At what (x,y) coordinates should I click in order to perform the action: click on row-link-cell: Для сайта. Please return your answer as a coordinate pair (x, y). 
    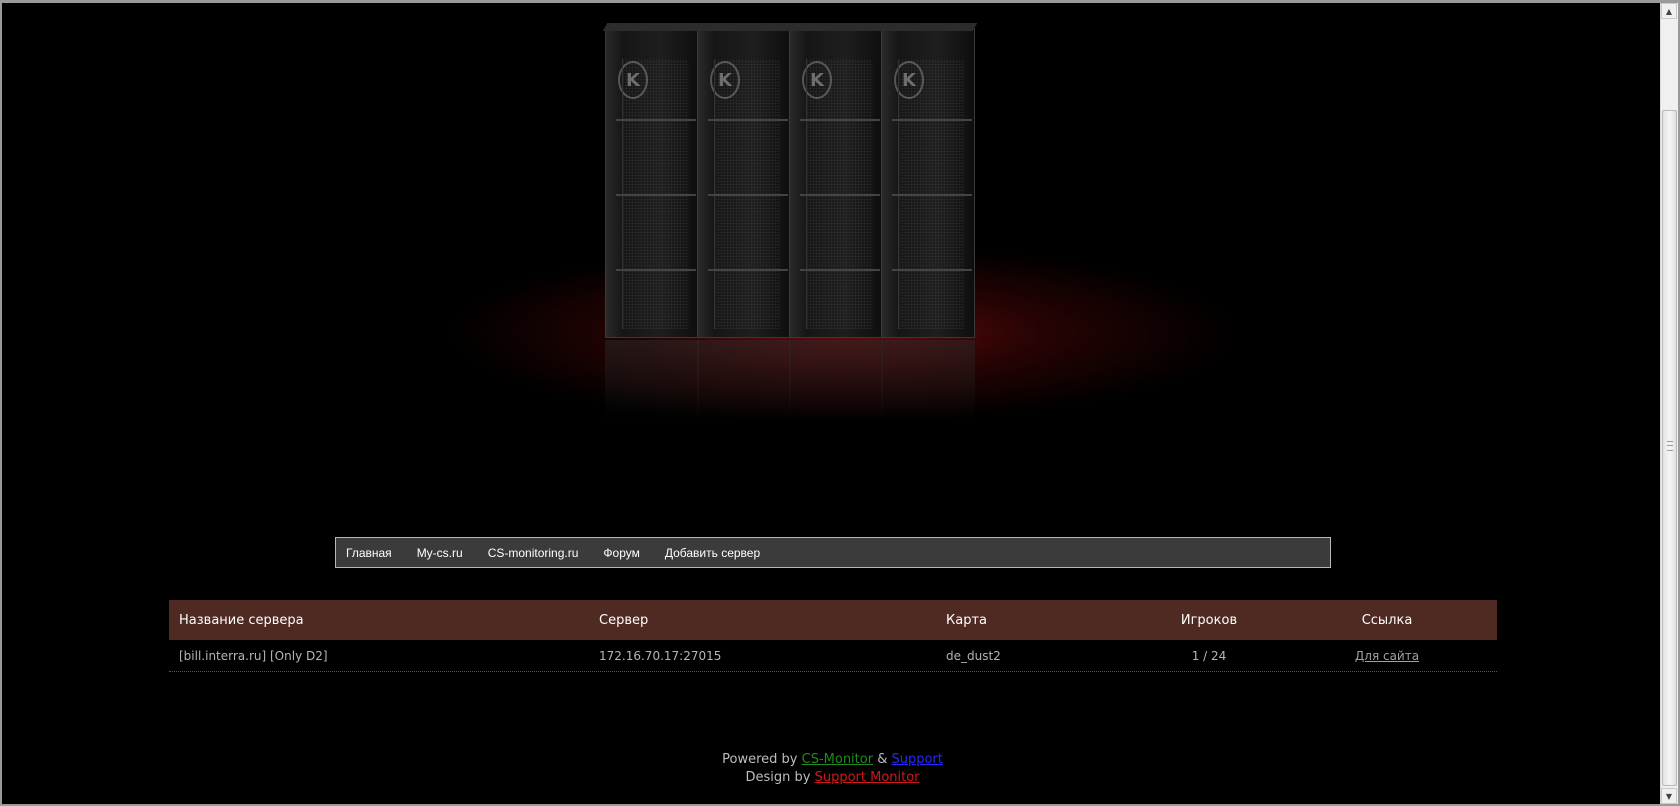
    Looking at the image, I should click on (1387, 655).